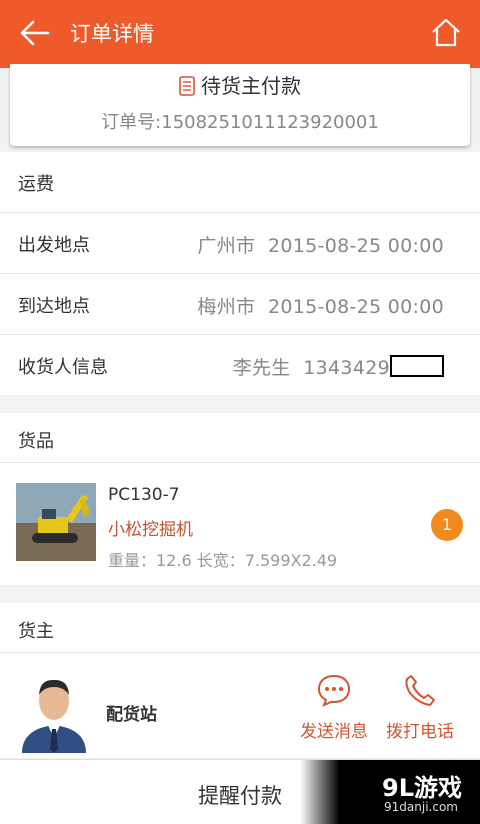  I want to click on owner-title: 货主, so click(36, 631).